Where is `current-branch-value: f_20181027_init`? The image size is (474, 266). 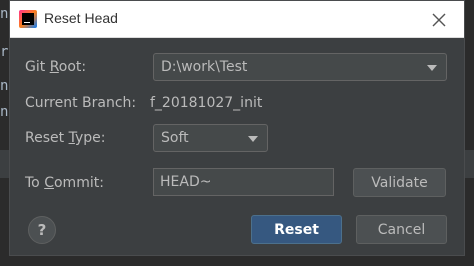
current-branch-value: f_20181027_init is located at coordinates (206, 103).